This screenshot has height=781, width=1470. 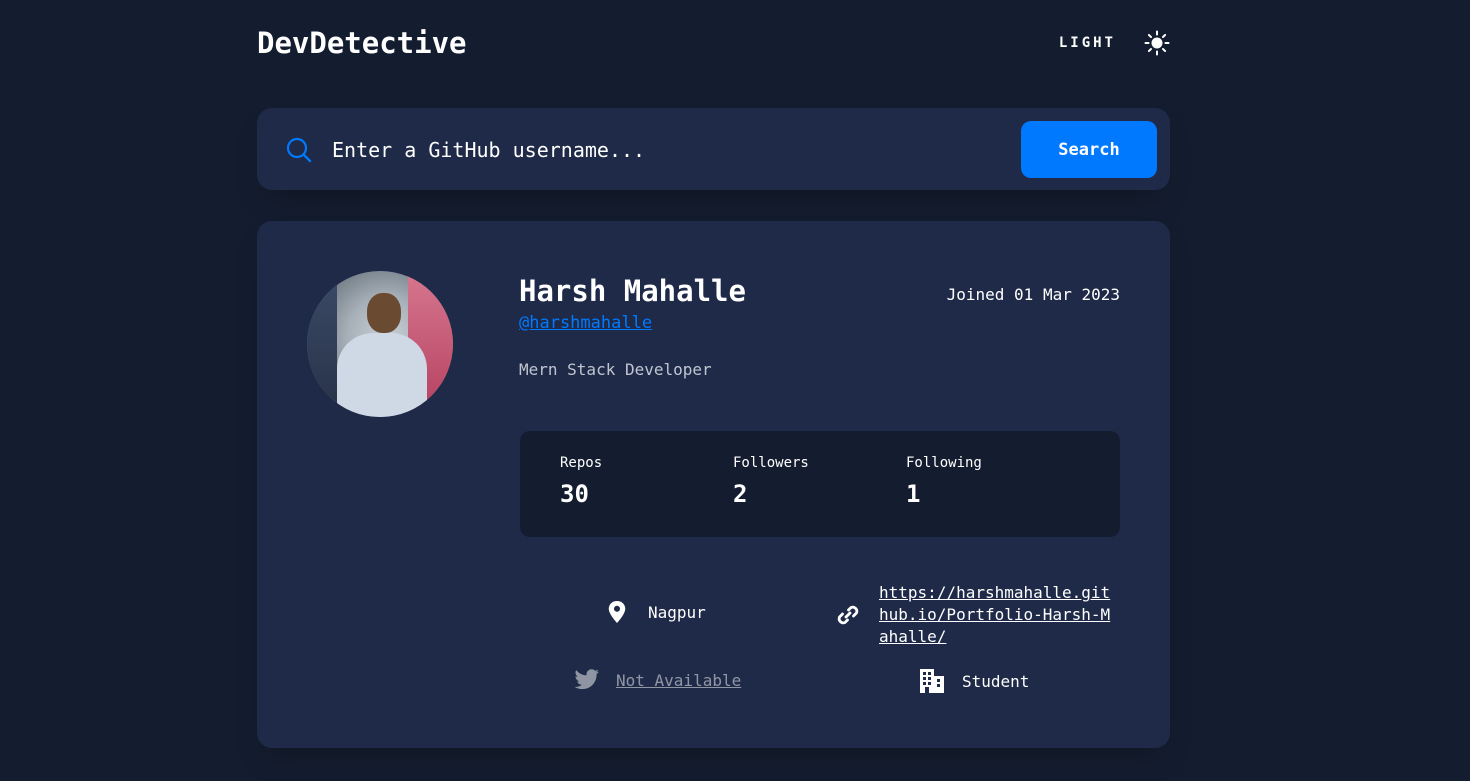 I want to click on stat-followers: Followers 2, so click(x=771, y=481).